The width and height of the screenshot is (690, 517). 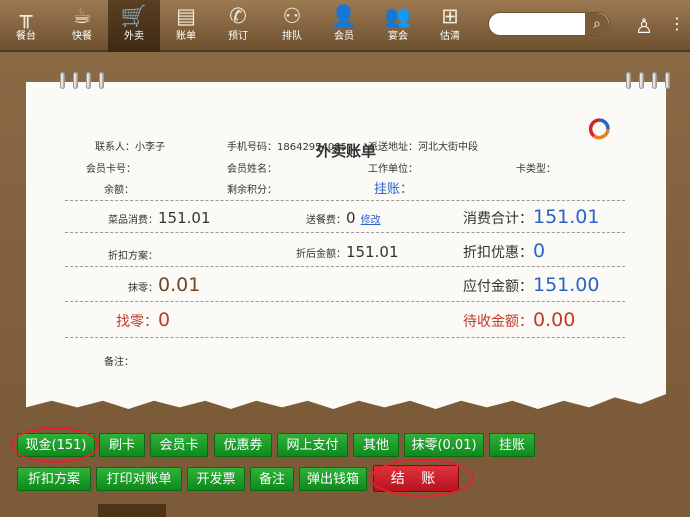 I want to click on after-discount-field: 折后金额：151.01, so click(x=347, y=251).